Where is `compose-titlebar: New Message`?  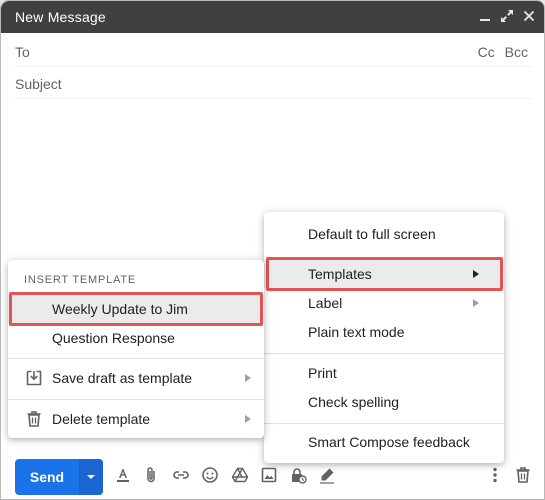
compose-titlebar: New Message is located at coordinates (272, 17).